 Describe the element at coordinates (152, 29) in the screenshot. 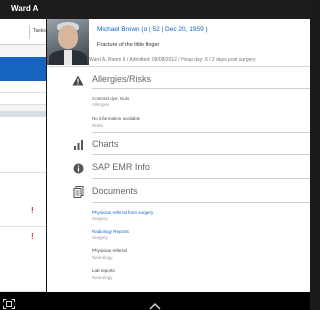

I see `patient-name: Michael Brown (o | 52 | Dec 20, 1959 )` at that location.